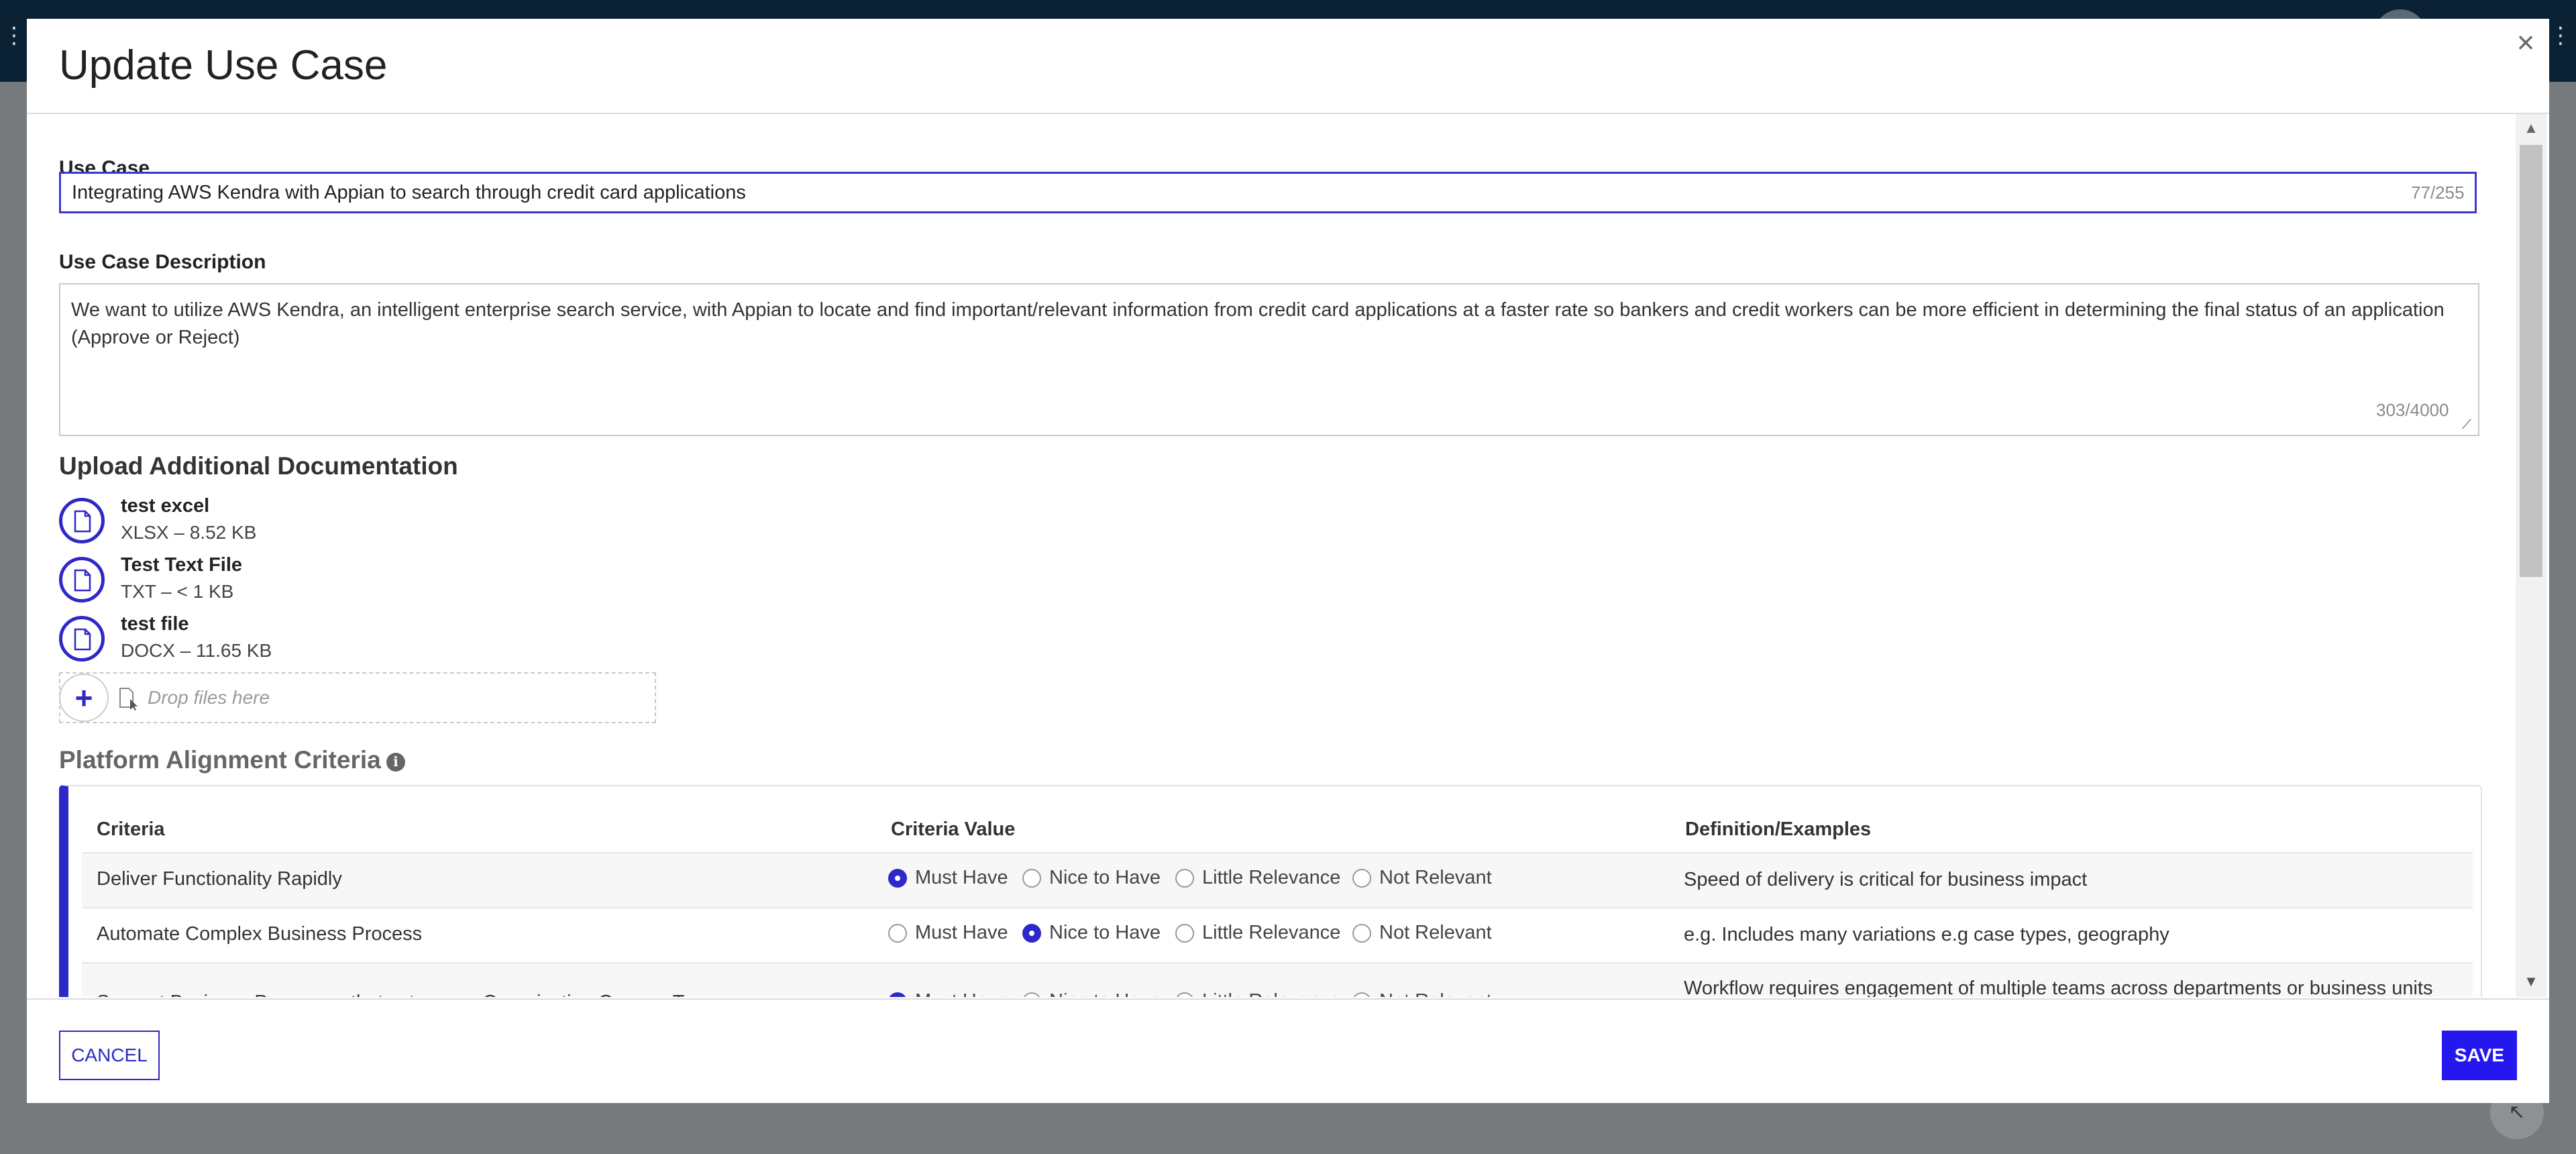  Describe the element at coordinates (223, 65) in the screenshot. I see `dialog-title: Update Use Case` at that location.